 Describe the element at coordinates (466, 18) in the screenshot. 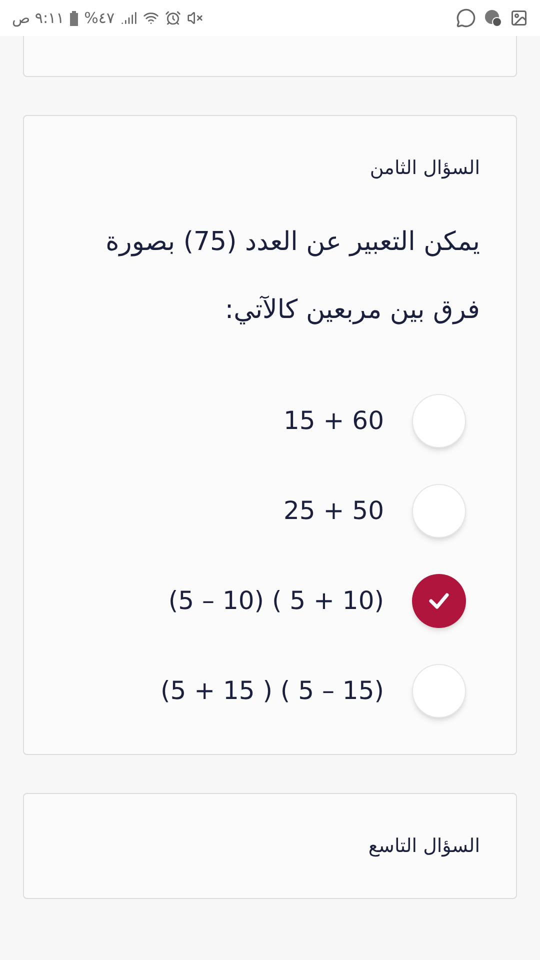

I see `chat-bubble-icon` at that location.